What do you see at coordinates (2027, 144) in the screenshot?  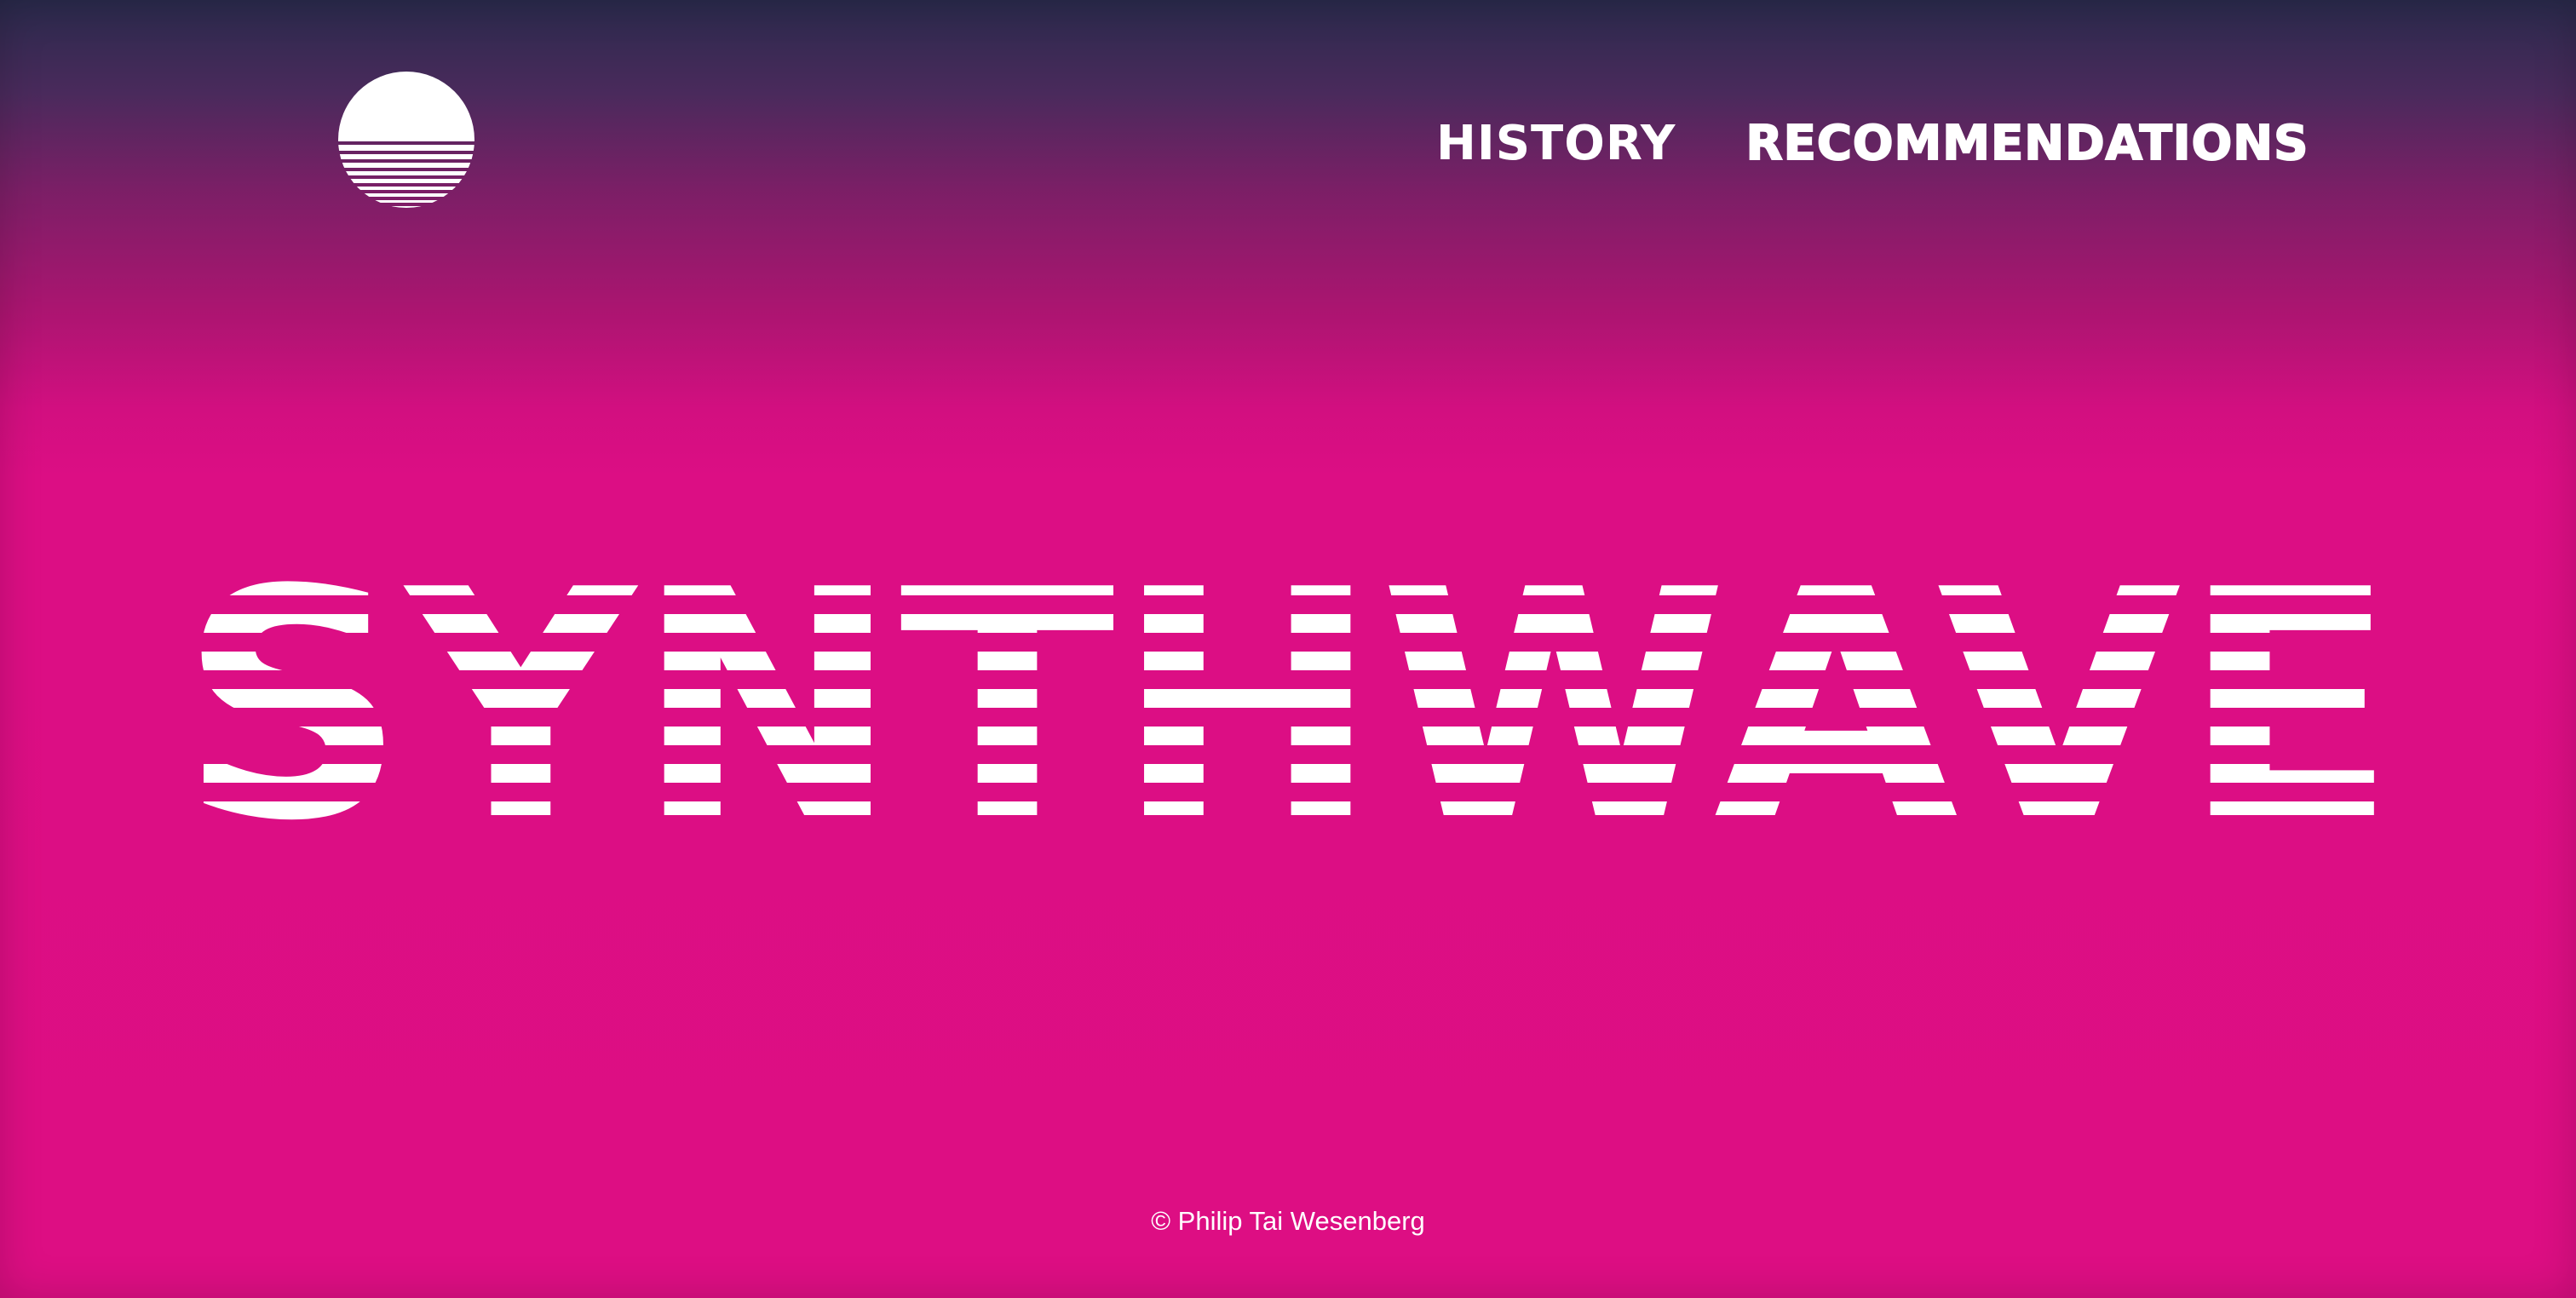 I see `nav-link-recommendations: RECOMMENDATIONS` at bounding box center [2027, 144].